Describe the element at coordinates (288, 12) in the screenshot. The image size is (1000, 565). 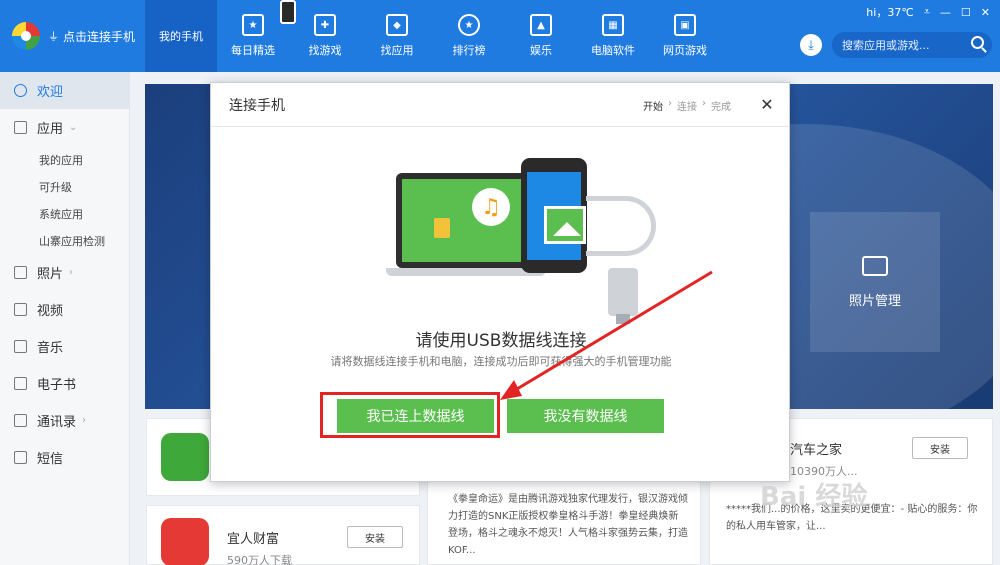
I see `phone-icon` at that location.